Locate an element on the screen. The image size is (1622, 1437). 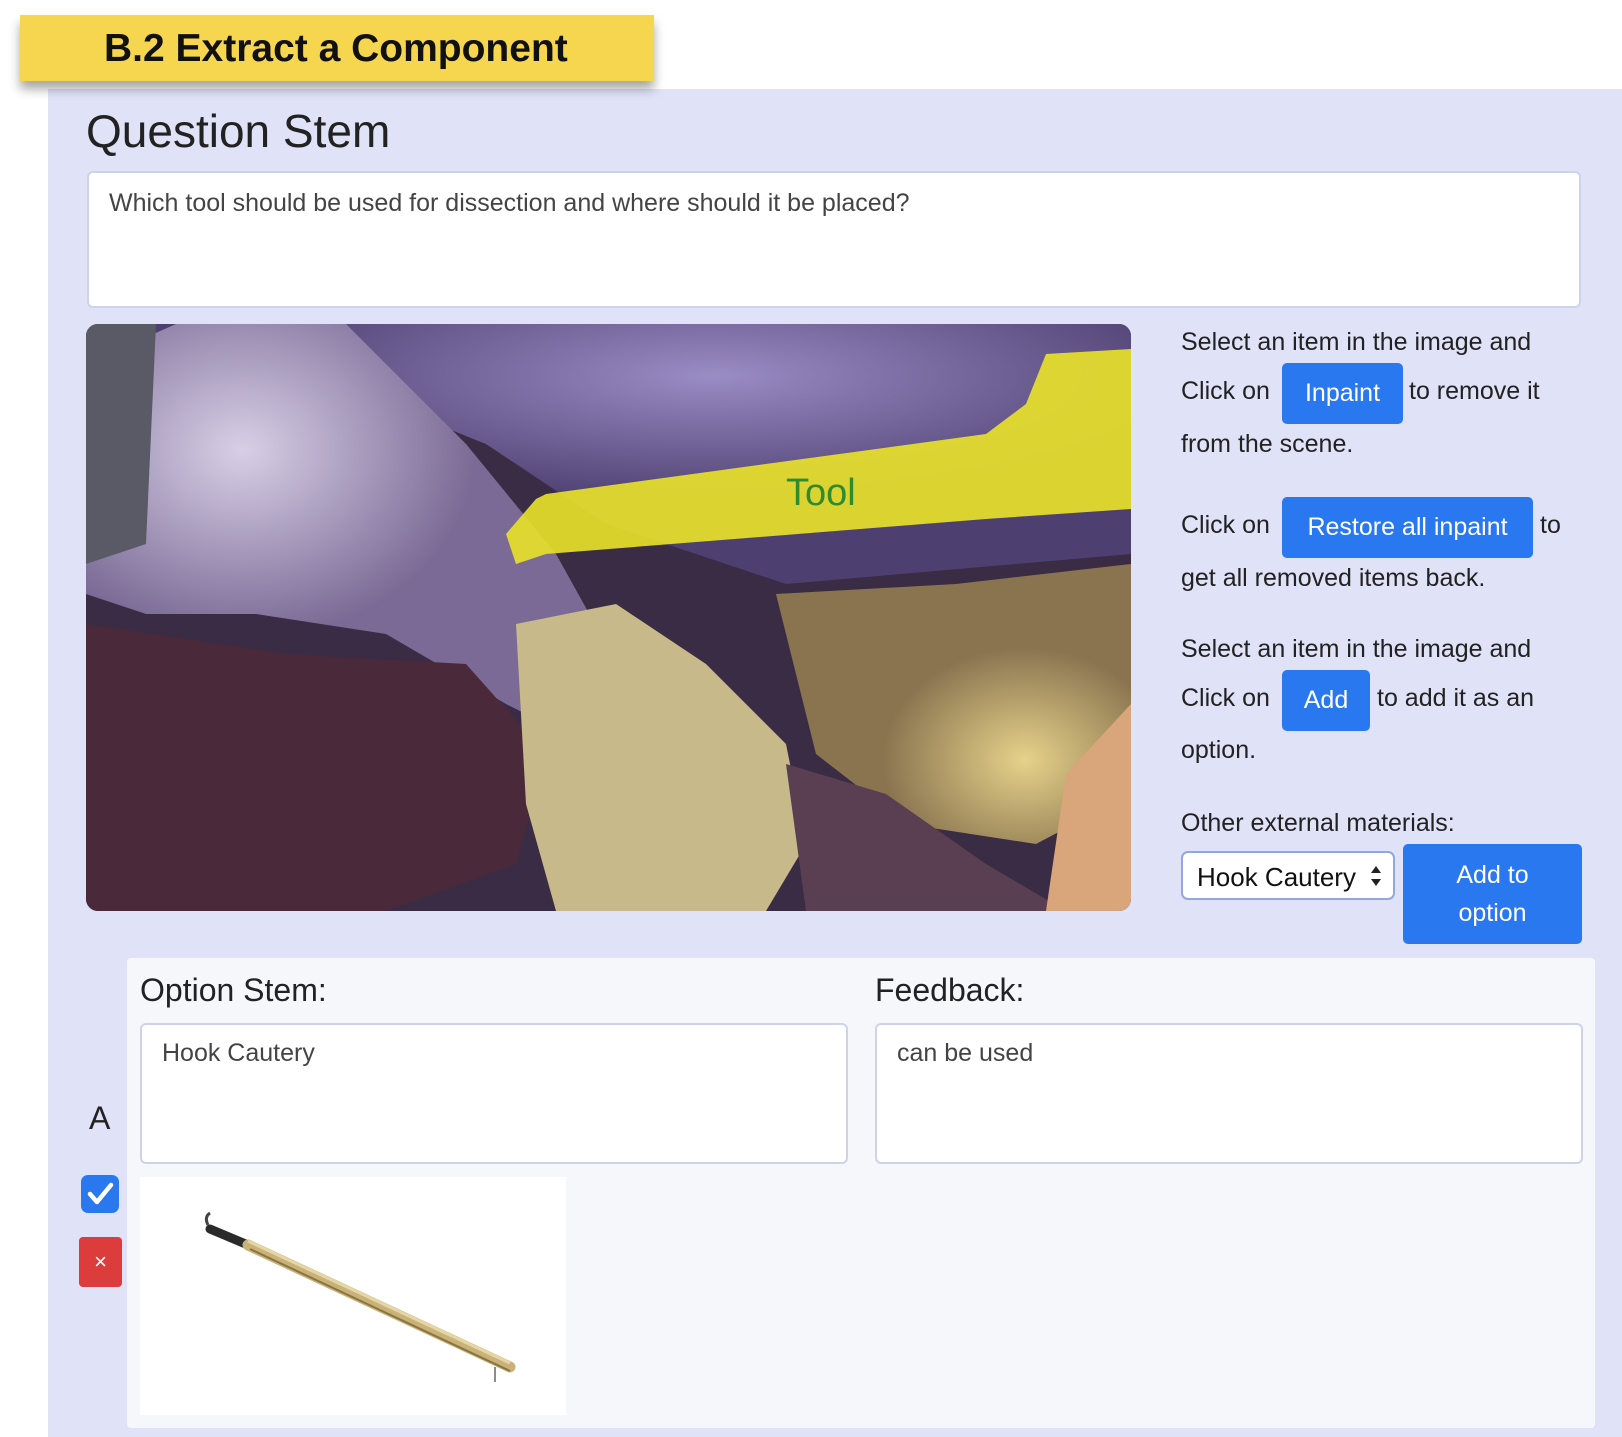
inpaint-button: Inpaint is located at coordinates (1342, 393).